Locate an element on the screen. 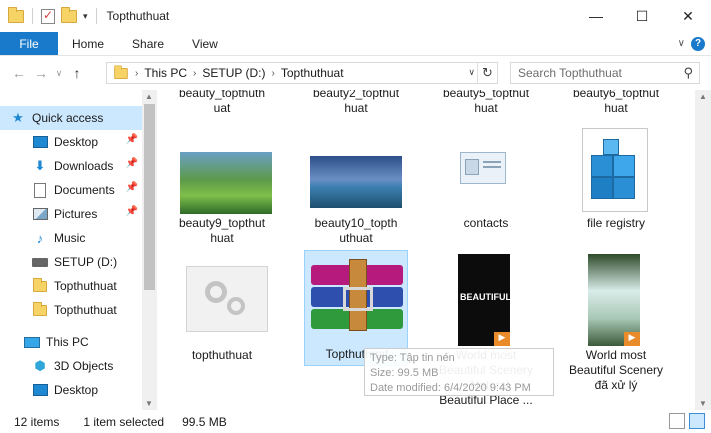 This screenshot has width=711, height=433. sidebar-item-3d-objects: ⬢ 3D Objects is located at coordinates (71, 366).